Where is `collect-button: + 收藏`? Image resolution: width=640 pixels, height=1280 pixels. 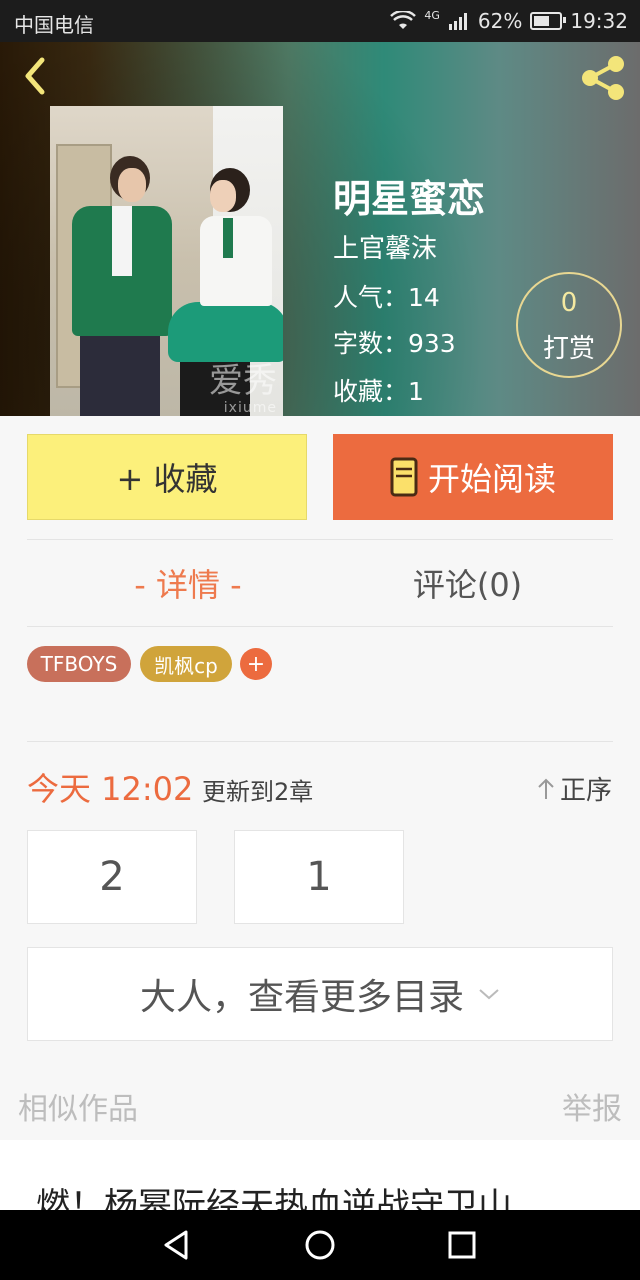
collect-button: + 收藏 is located at coordinates (167, 477).